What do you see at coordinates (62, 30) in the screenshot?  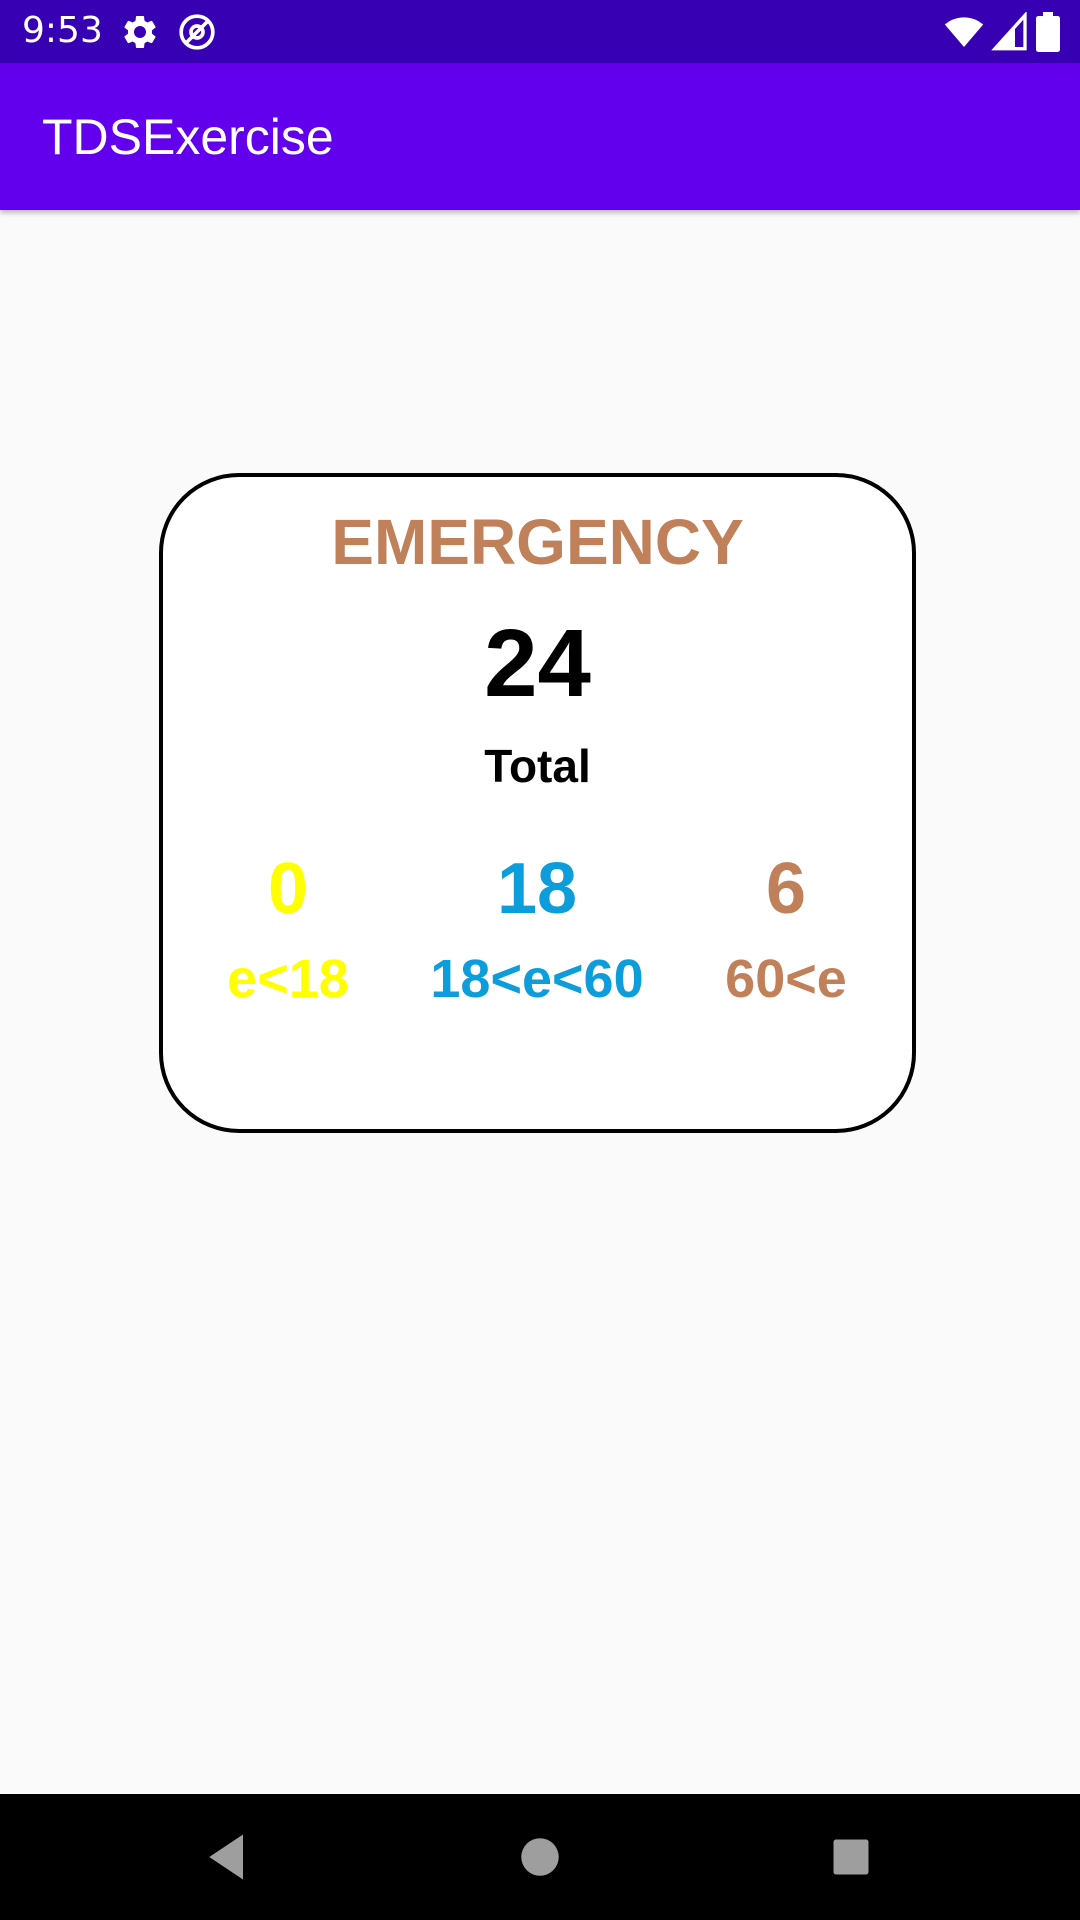 I see `status-time: 9:53` at bounding box center [62, 30].